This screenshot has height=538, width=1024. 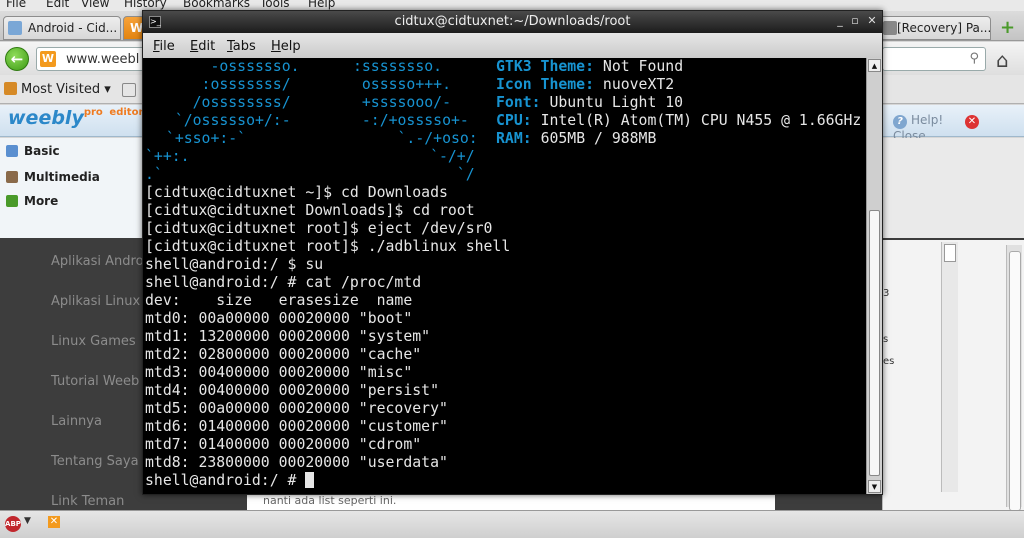 I want to click on right-panel: 3 s es, so click(x=953, y=375).